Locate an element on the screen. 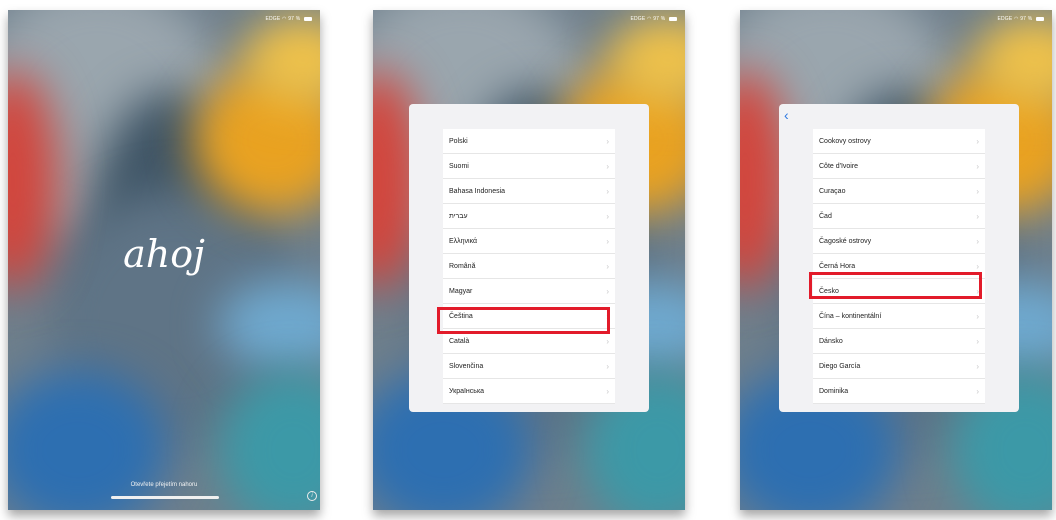 This screenshot has width=1056, height=520. back-chevron-icon: ‹ is located at coordinates (786, 115).